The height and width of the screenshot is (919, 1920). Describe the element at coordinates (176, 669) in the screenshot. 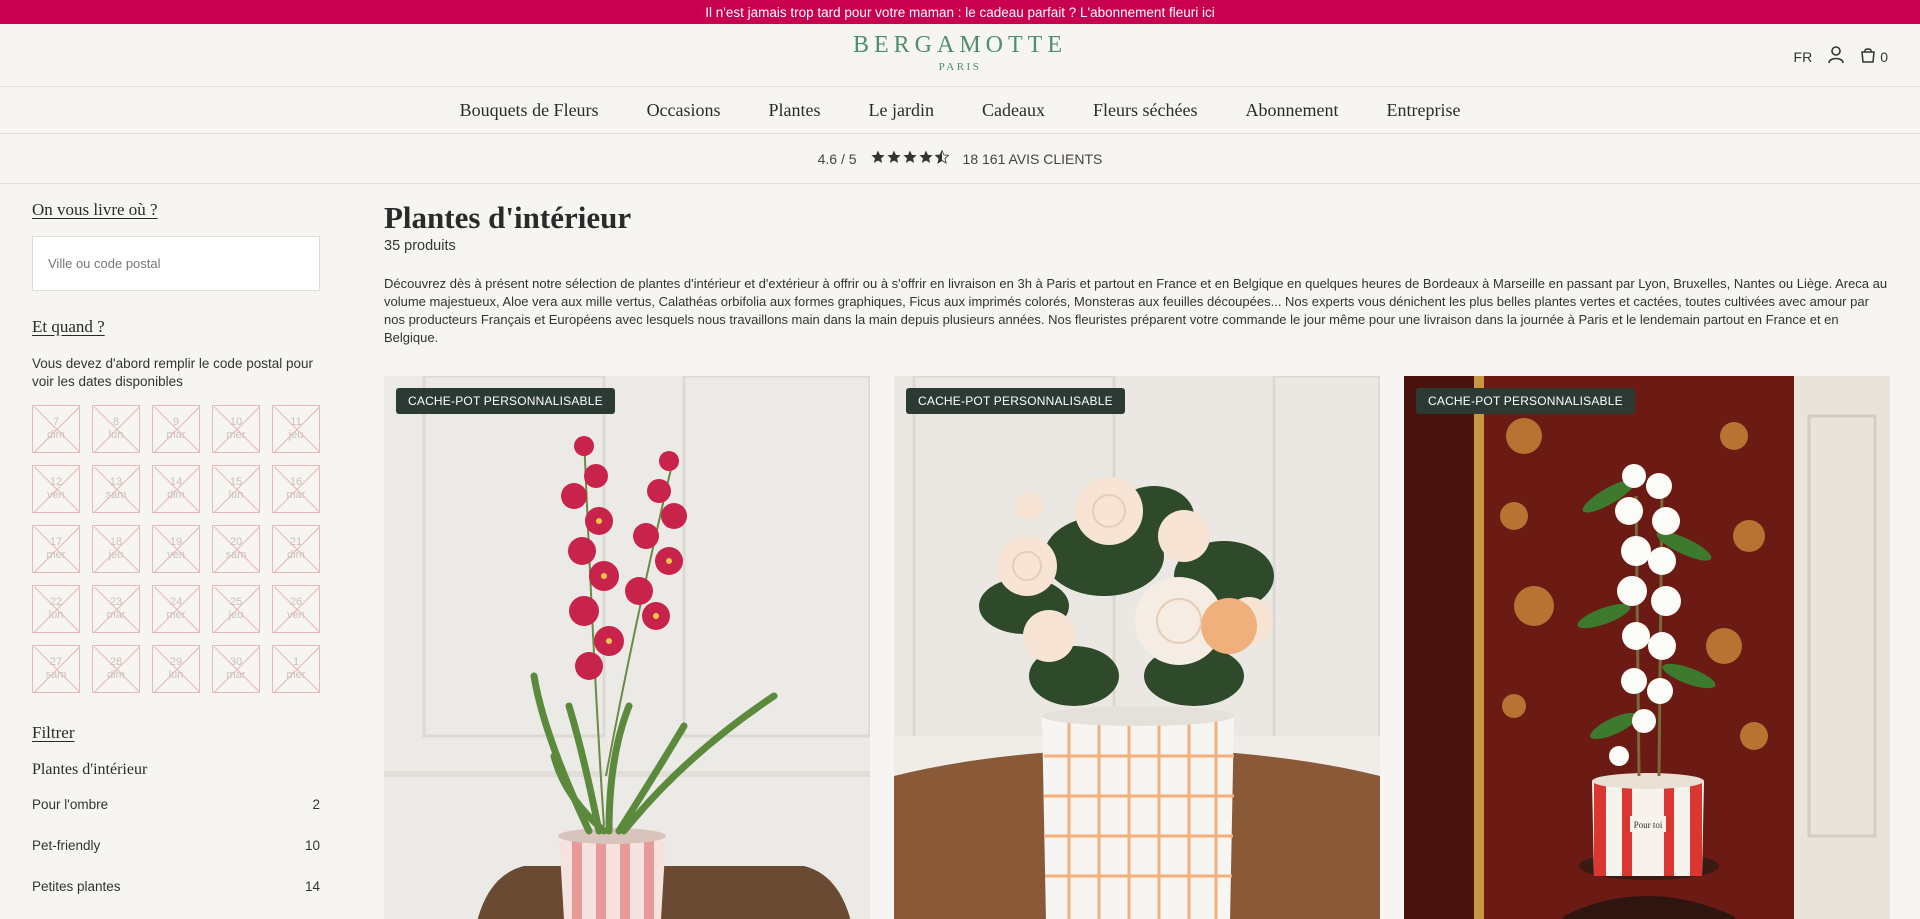

I see `date-cell: 29 lun` at that location.